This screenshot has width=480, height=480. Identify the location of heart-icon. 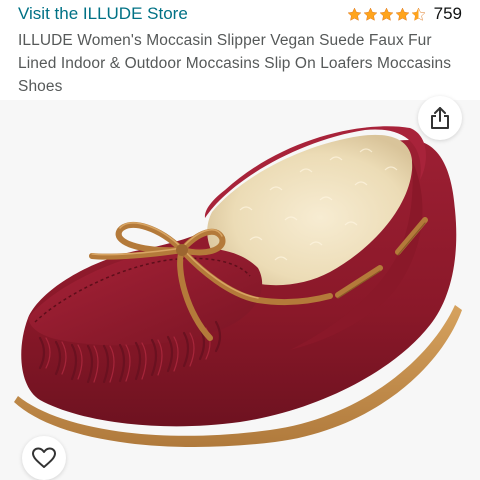
(44, 457).